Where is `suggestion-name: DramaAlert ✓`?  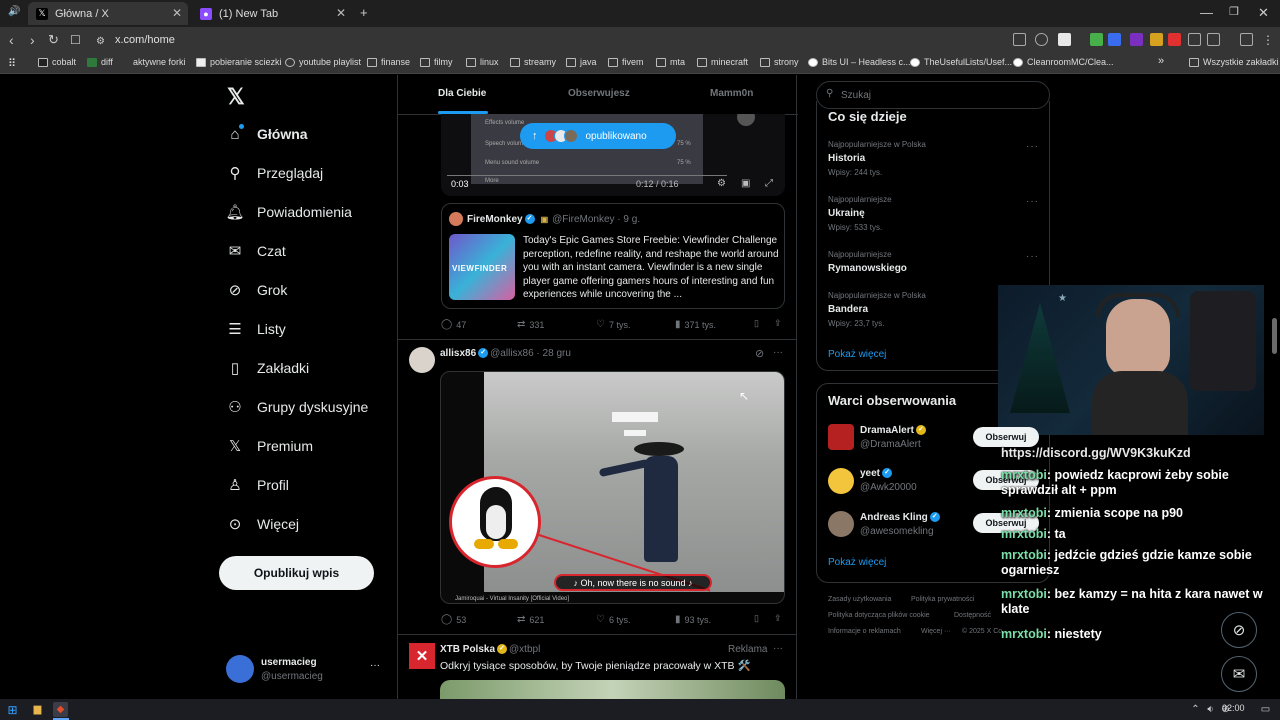 suggestion-name: DramaAlert ✓ is located at coordinates (894, 430).